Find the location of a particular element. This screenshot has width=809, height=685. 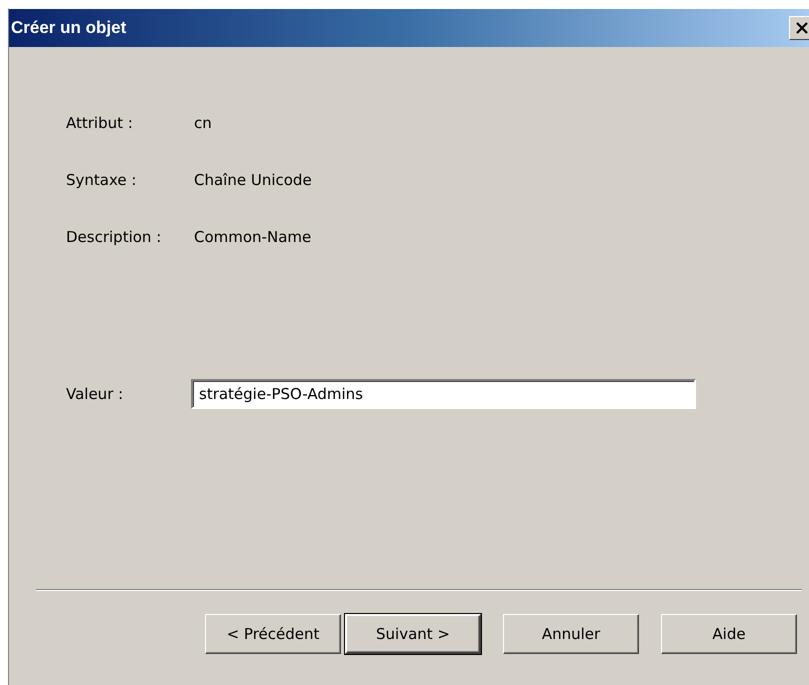

attribute-label: Attribut : is located at coordinates (99, 123).